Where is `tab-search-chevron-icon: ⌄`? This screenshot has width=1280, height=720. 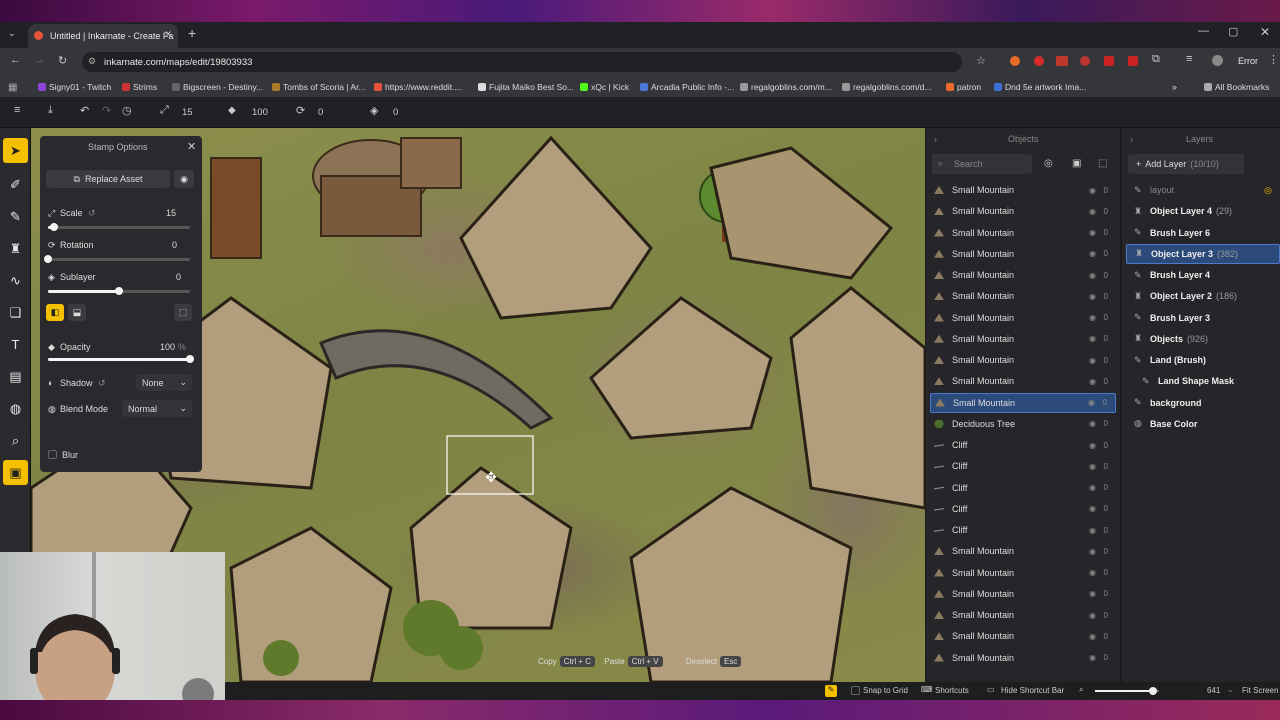
tab-search-chevron-icon: ⌄ is located at coordinates (12, 33).